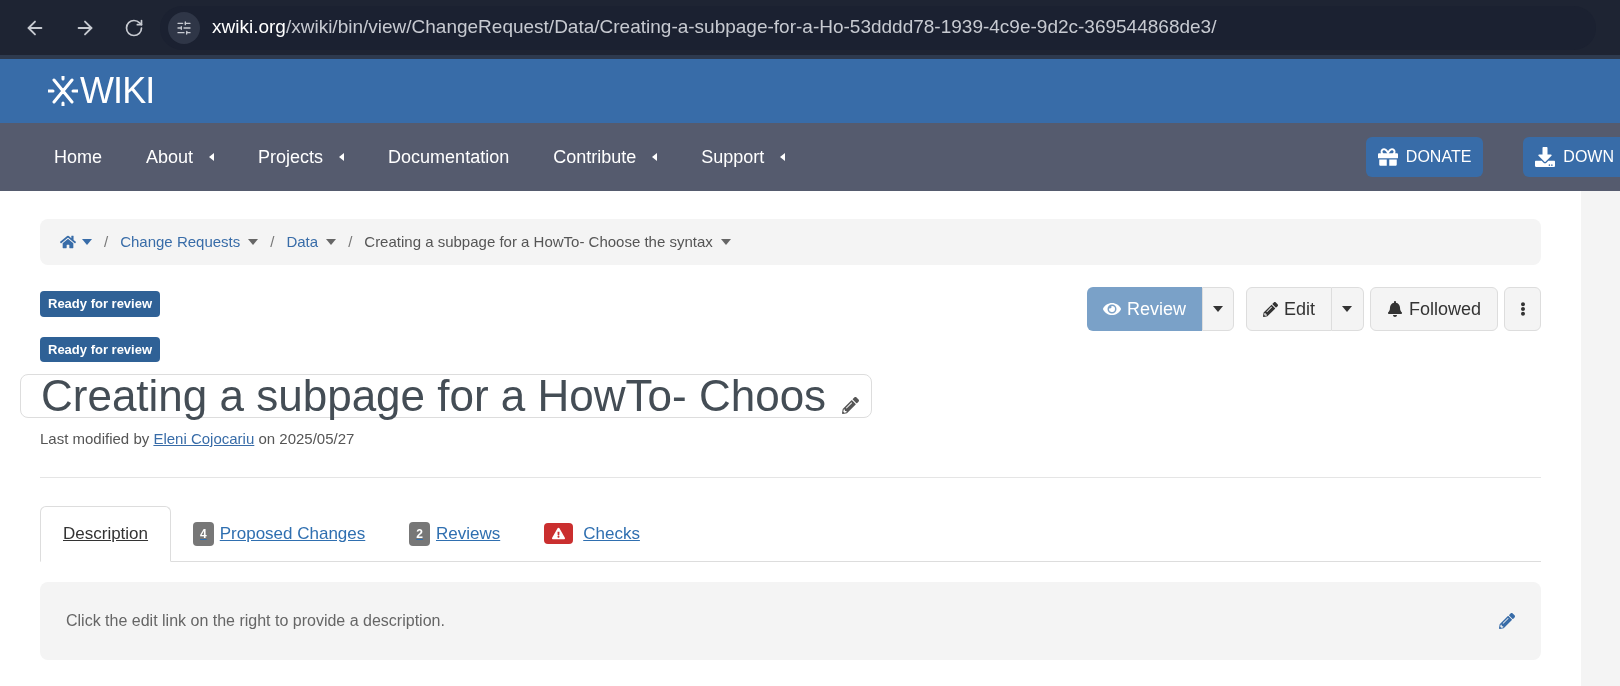 The image size is (1620, 686). Describe the element at coordinates (449, 157) in the screenshot. I see `nav-link: Documentation` at that location.